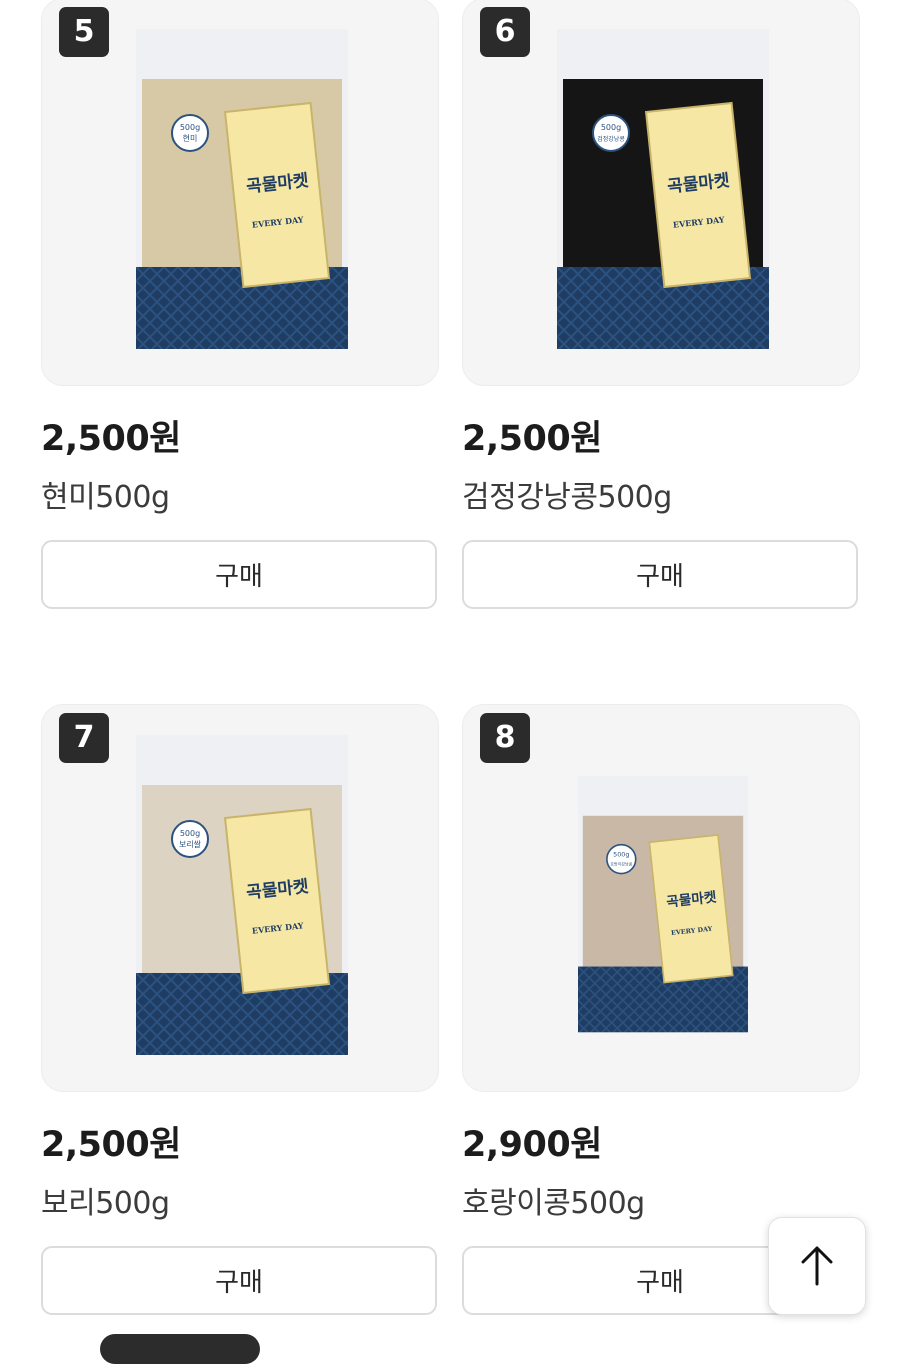 The width and height of the screenshot is (900, 1364). I want to click on package-grain-text: 현미, so click(190, 138).